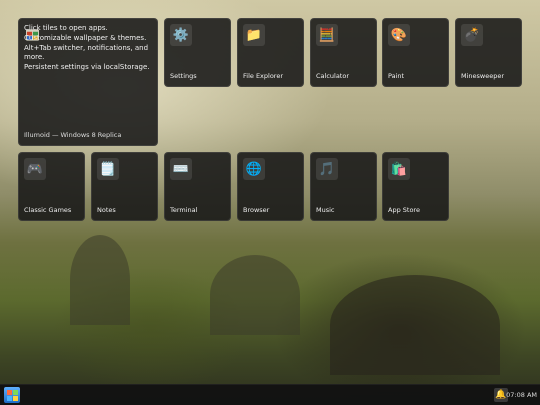 This screenshot has height=405, width=540. I want to click on intro-line: Persistent settings via localStorage., so click(87, 67).